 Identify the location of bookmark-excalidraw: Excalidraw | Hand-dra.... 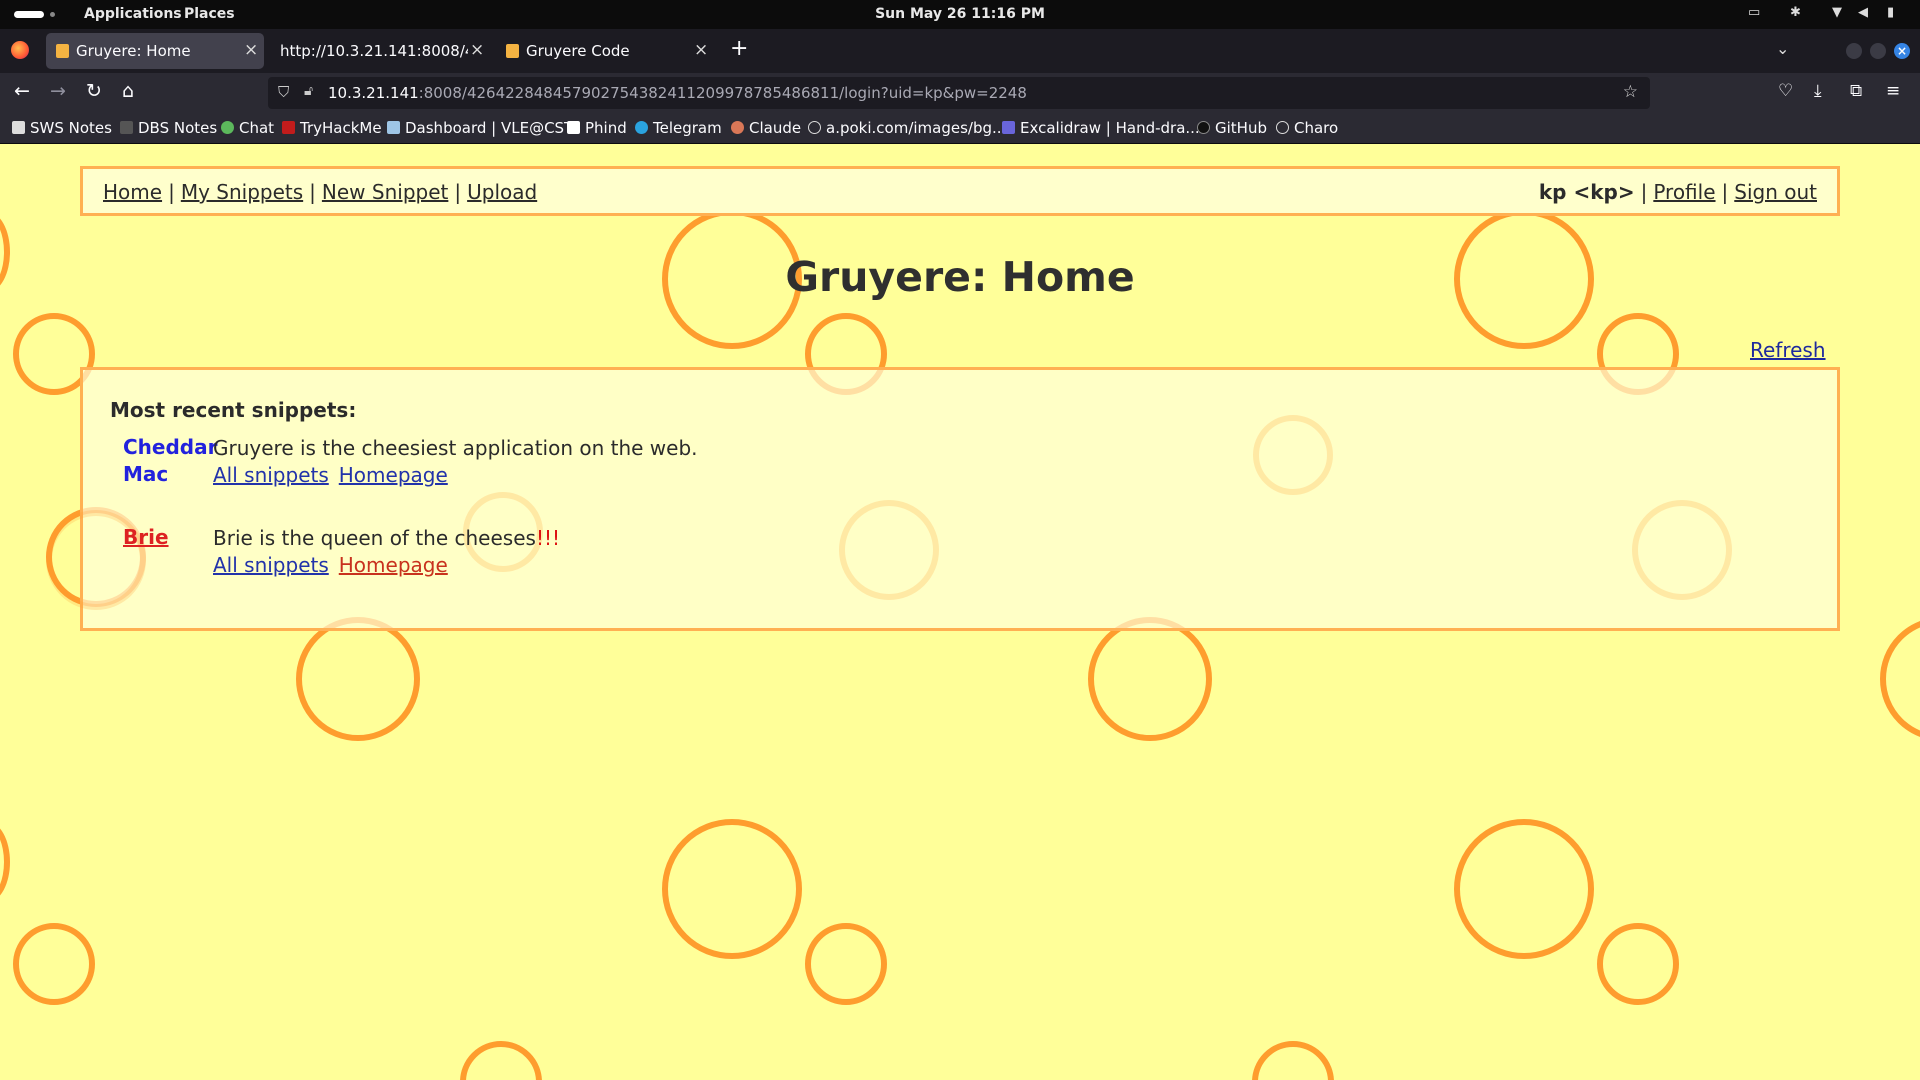
(1101, 128).